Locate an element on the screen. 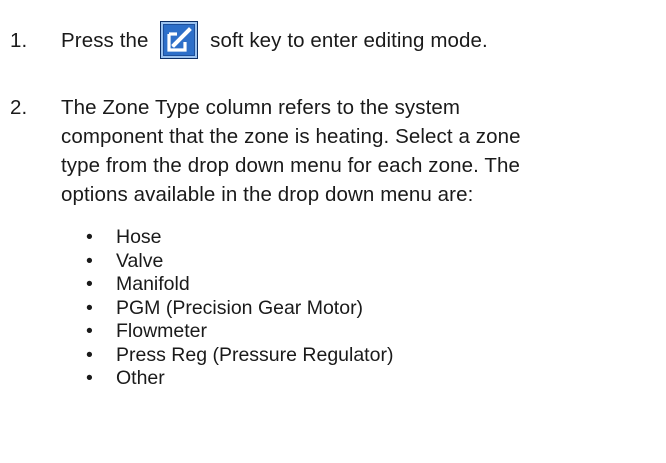  step-number: 2. is located at coordinates (19, 107).